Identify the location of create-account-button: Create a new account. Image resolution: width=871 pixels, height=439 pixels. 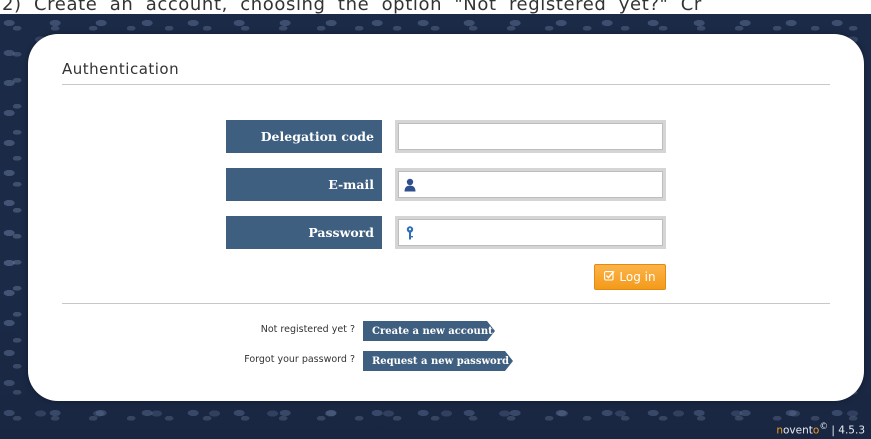
(429, 331).